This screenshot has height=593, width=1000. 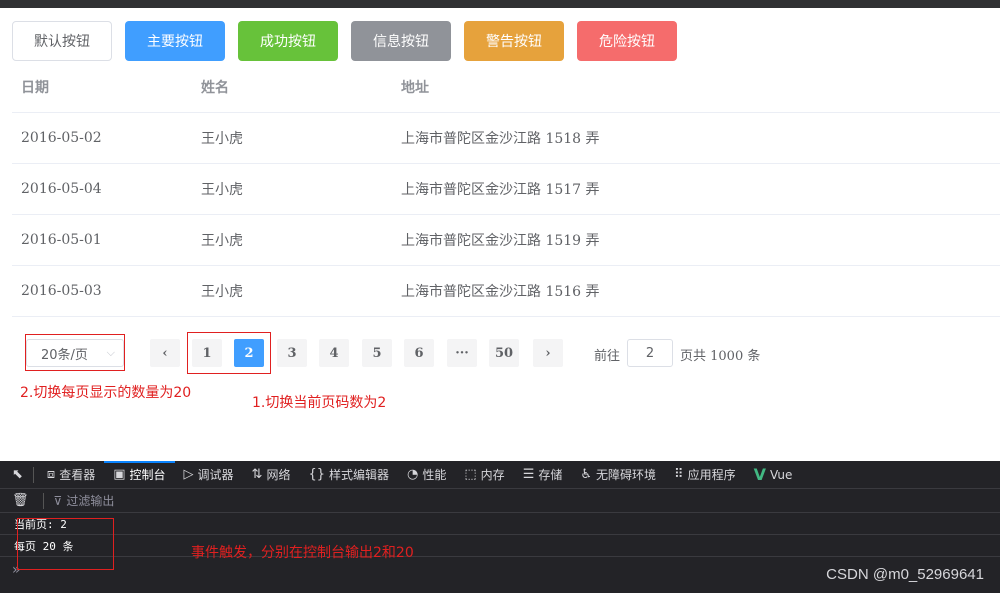 I want to click on annotation-box-page-size, so click(x=75, y=352).